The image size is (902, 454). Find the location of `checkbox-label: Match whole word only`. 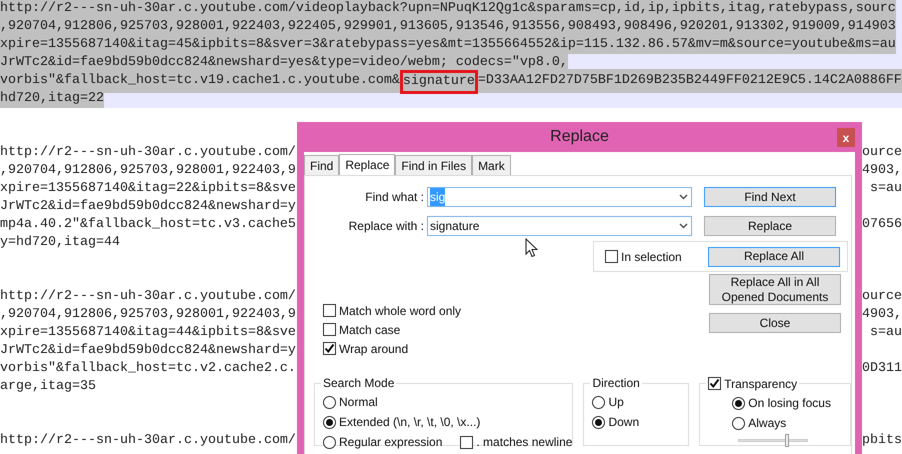

checkbox-label: Match whole word only is located at coordinates (400, 311).